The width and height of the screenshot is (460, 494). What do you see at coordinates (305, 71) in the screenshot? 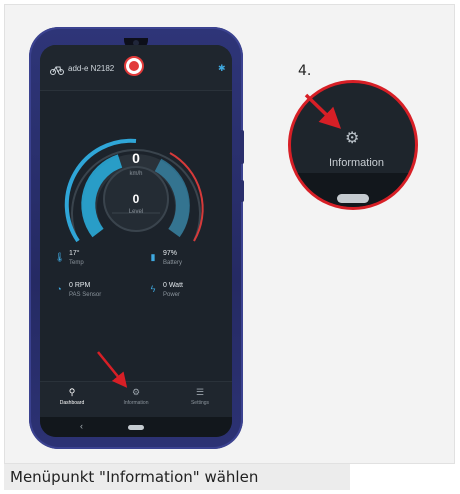
I see `step-number: 4.` at bounding box center [305, 71].